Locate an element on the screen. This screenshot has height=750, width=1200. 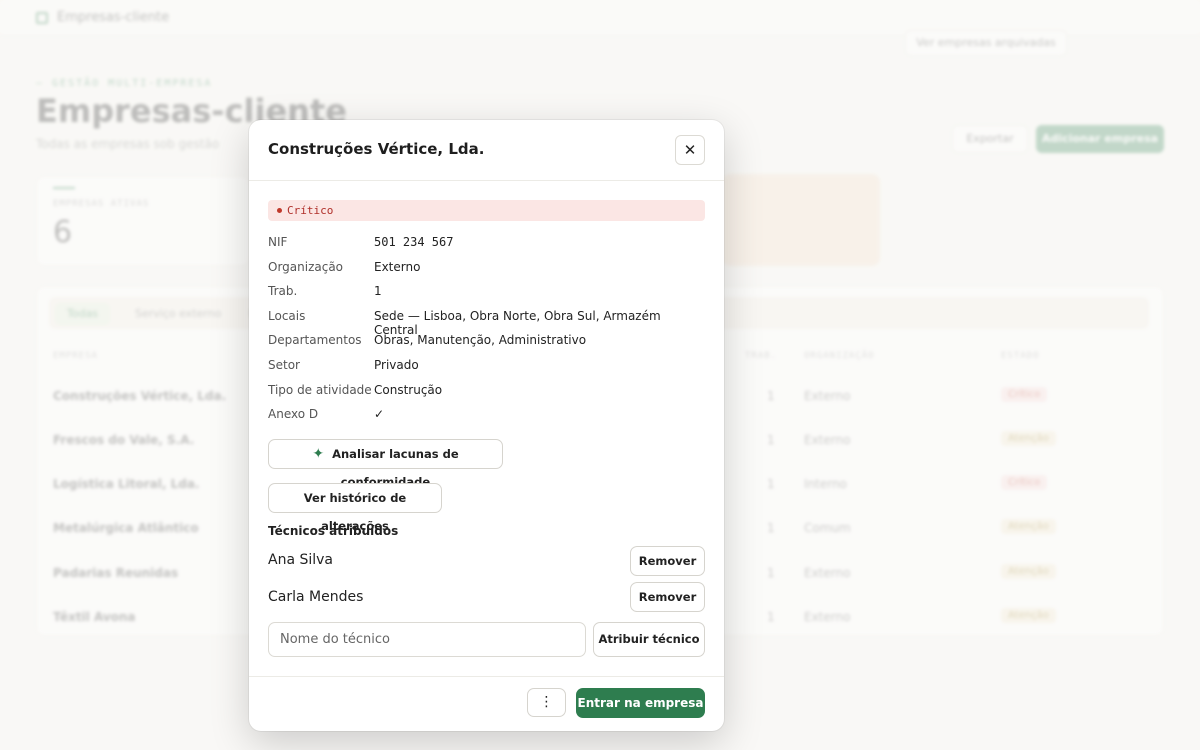
detail-value: Externo is located at coordinates (397, 267).